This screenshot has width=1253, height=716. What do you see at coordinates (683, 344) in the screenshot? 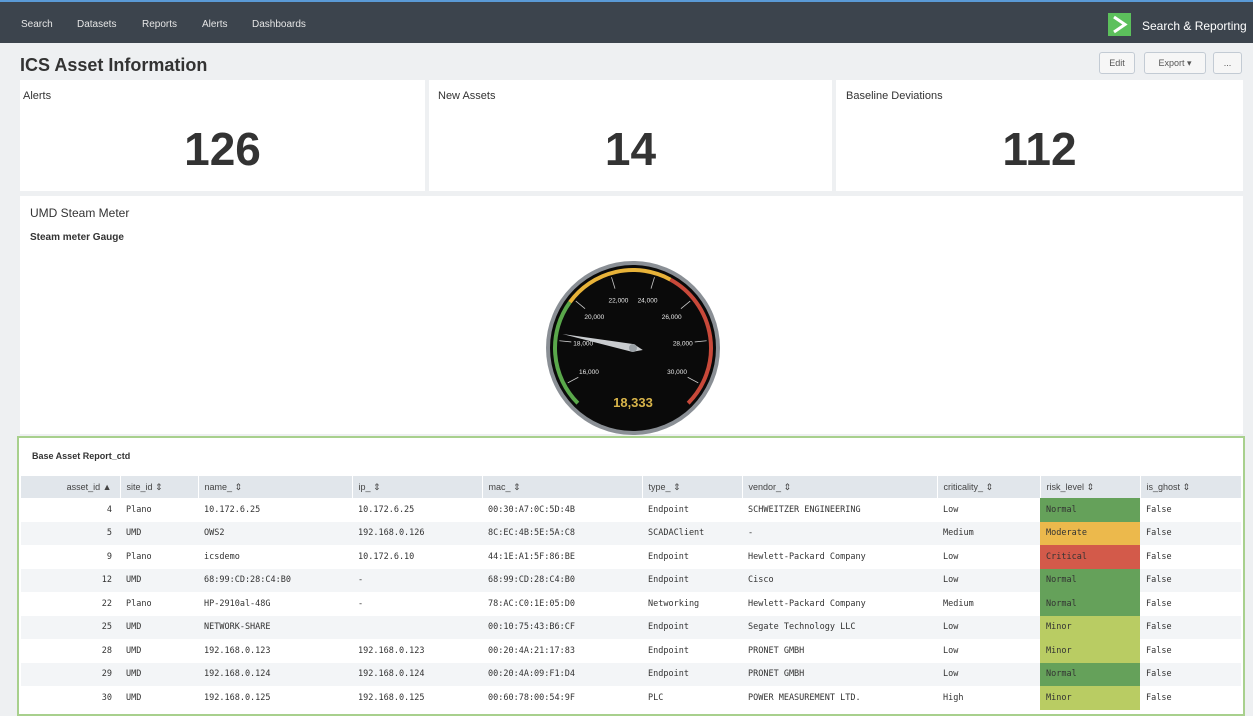
I see `gauge-tick-label: 28,000` at bounding box center [683, 344].